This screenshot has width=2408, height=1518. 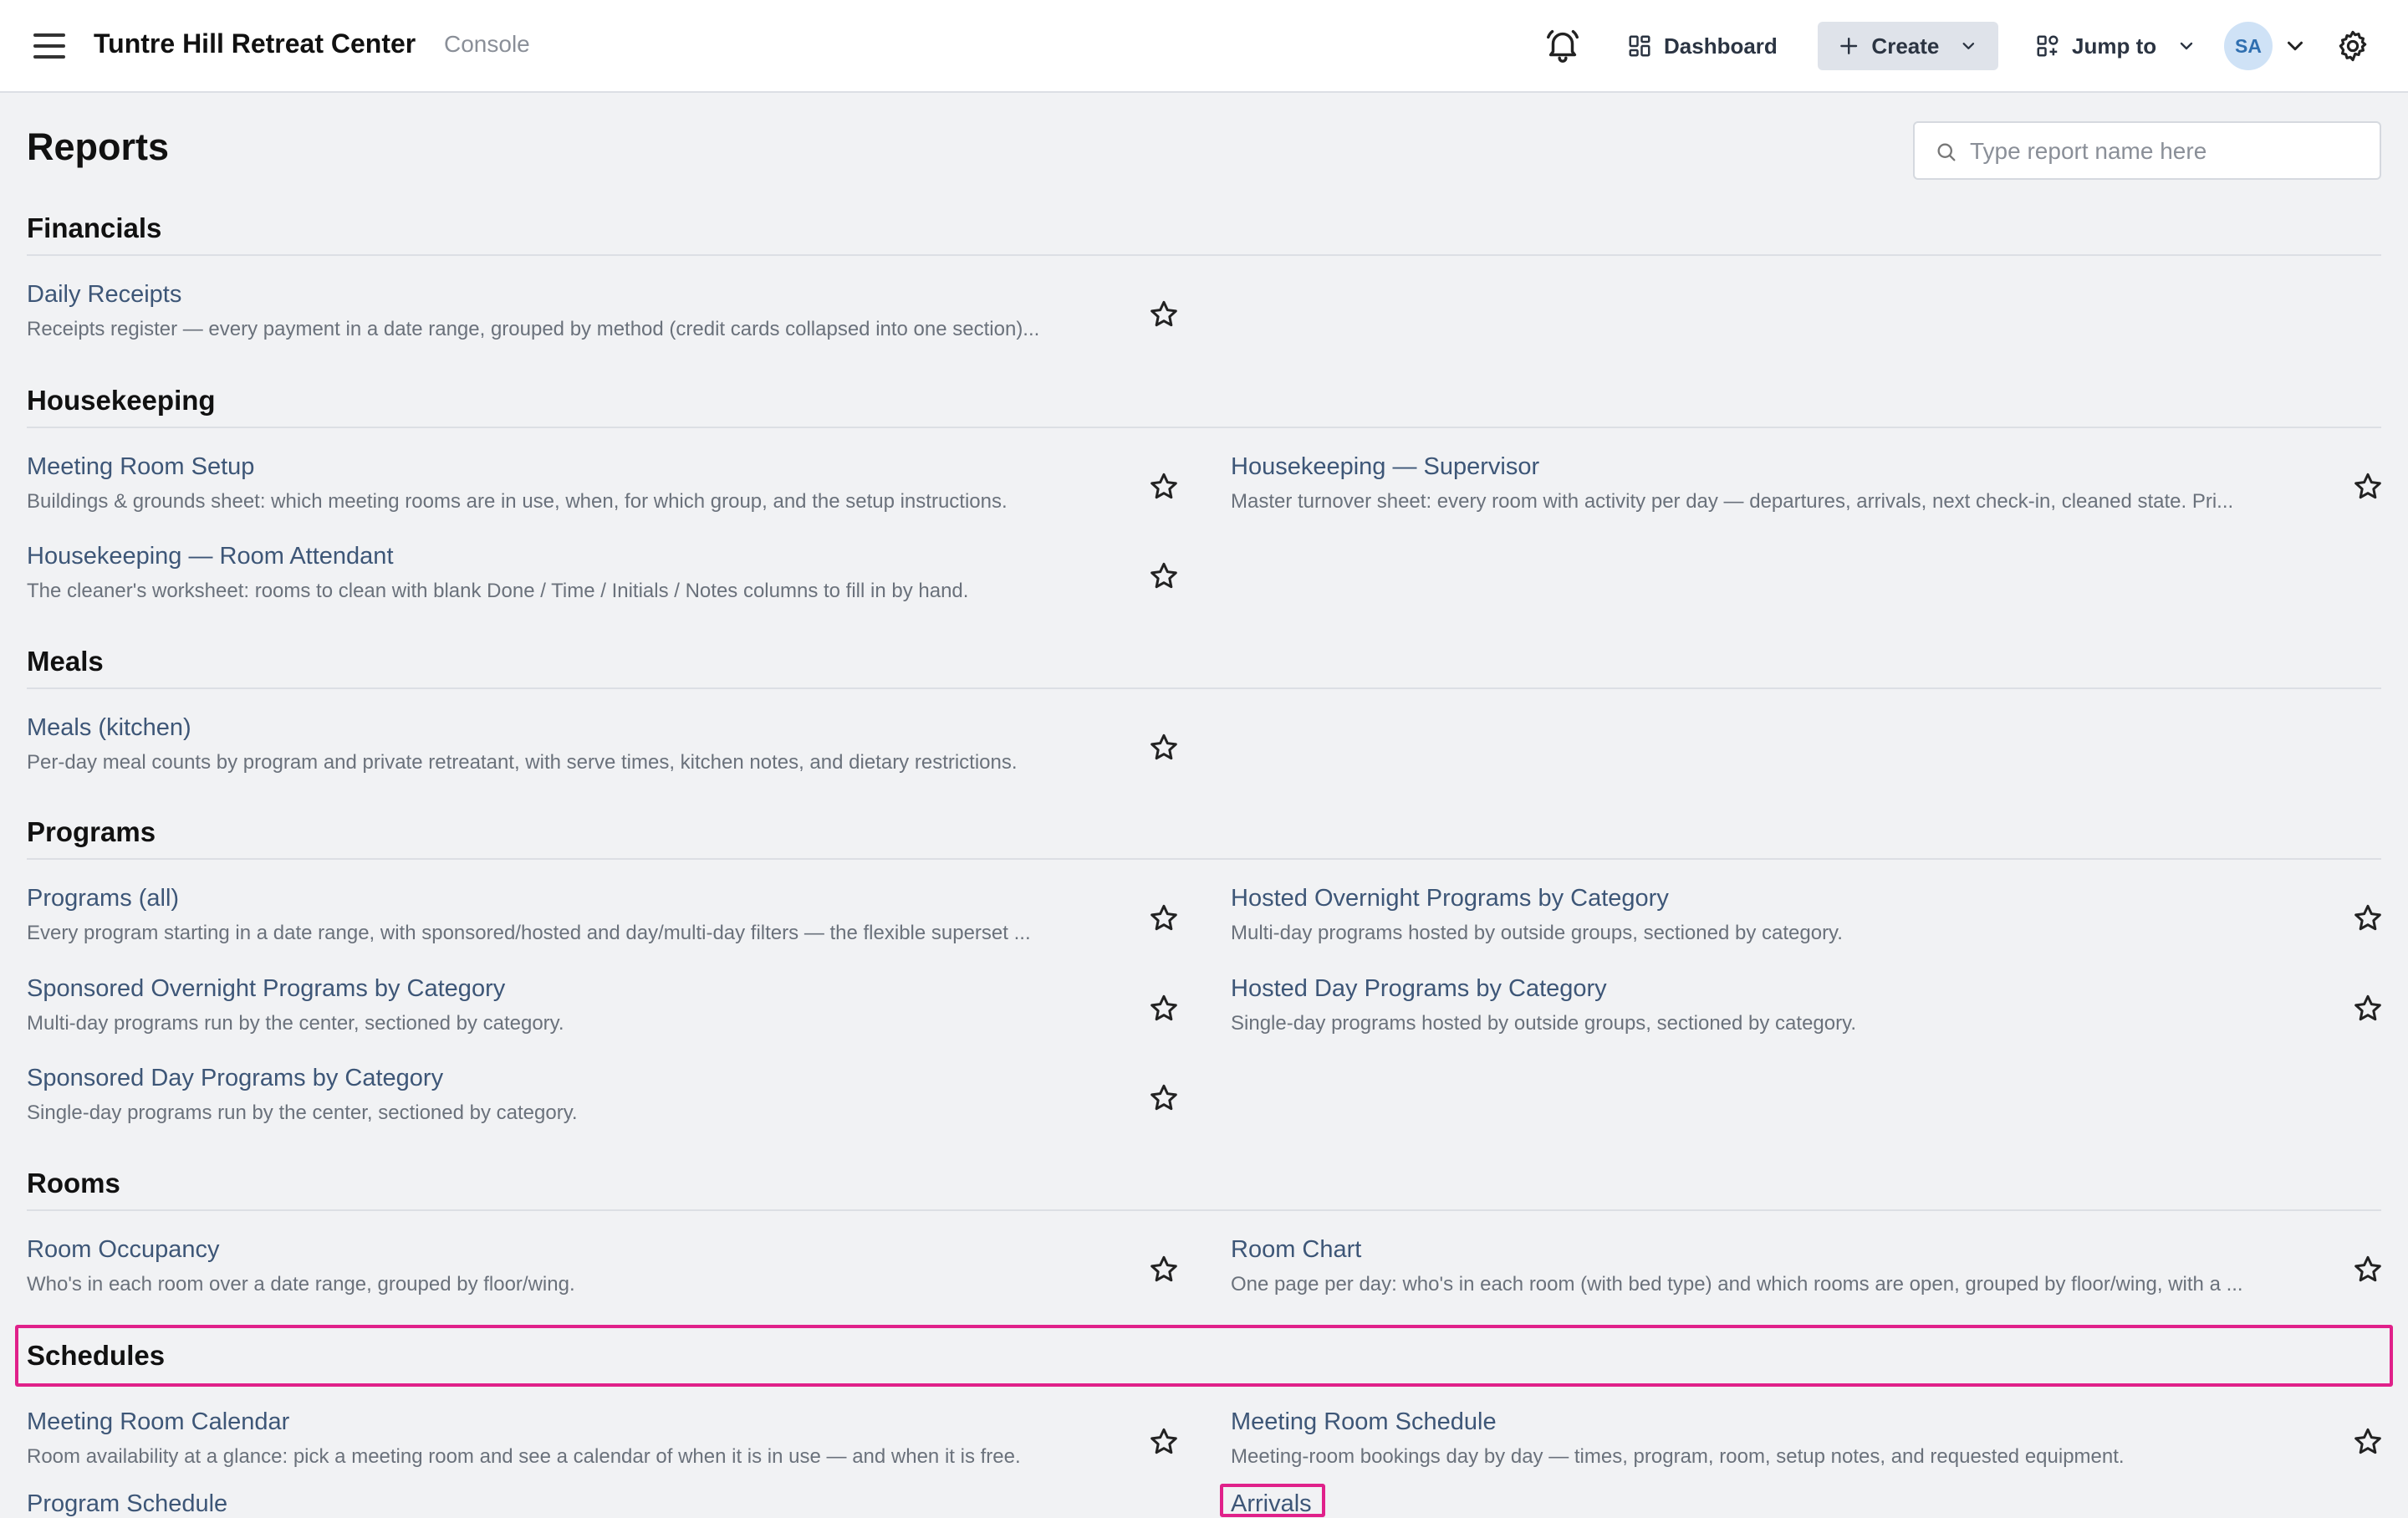 I want to click on report-link: Sponsored Overnight Programs by Category, so click(x=266, y=989).